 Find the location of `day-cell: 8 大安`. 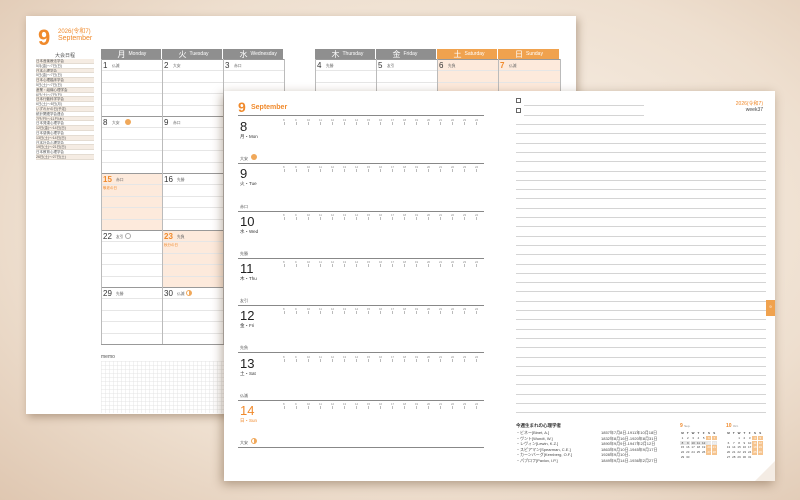

day-cell: 8 大安 is located at coordinates (131, 144).